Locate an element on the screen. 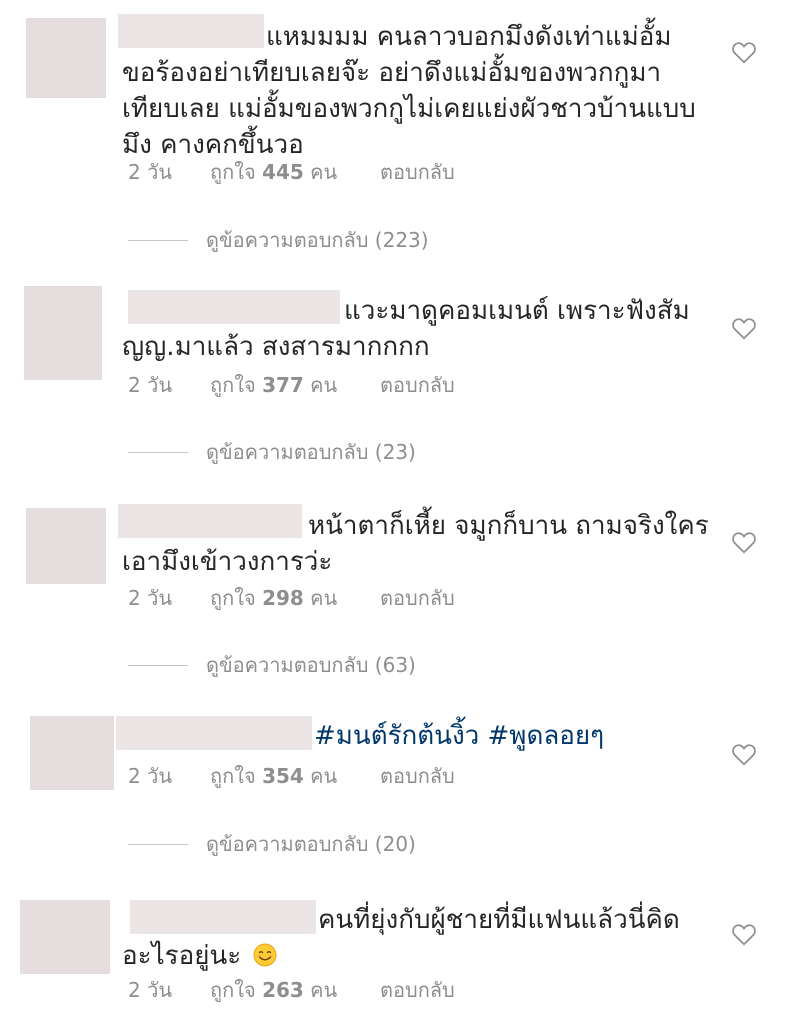  comment-meta: 2 วัน ถูกใจ 445 คน ตอบกลับ is located at coordinates (291, 172).